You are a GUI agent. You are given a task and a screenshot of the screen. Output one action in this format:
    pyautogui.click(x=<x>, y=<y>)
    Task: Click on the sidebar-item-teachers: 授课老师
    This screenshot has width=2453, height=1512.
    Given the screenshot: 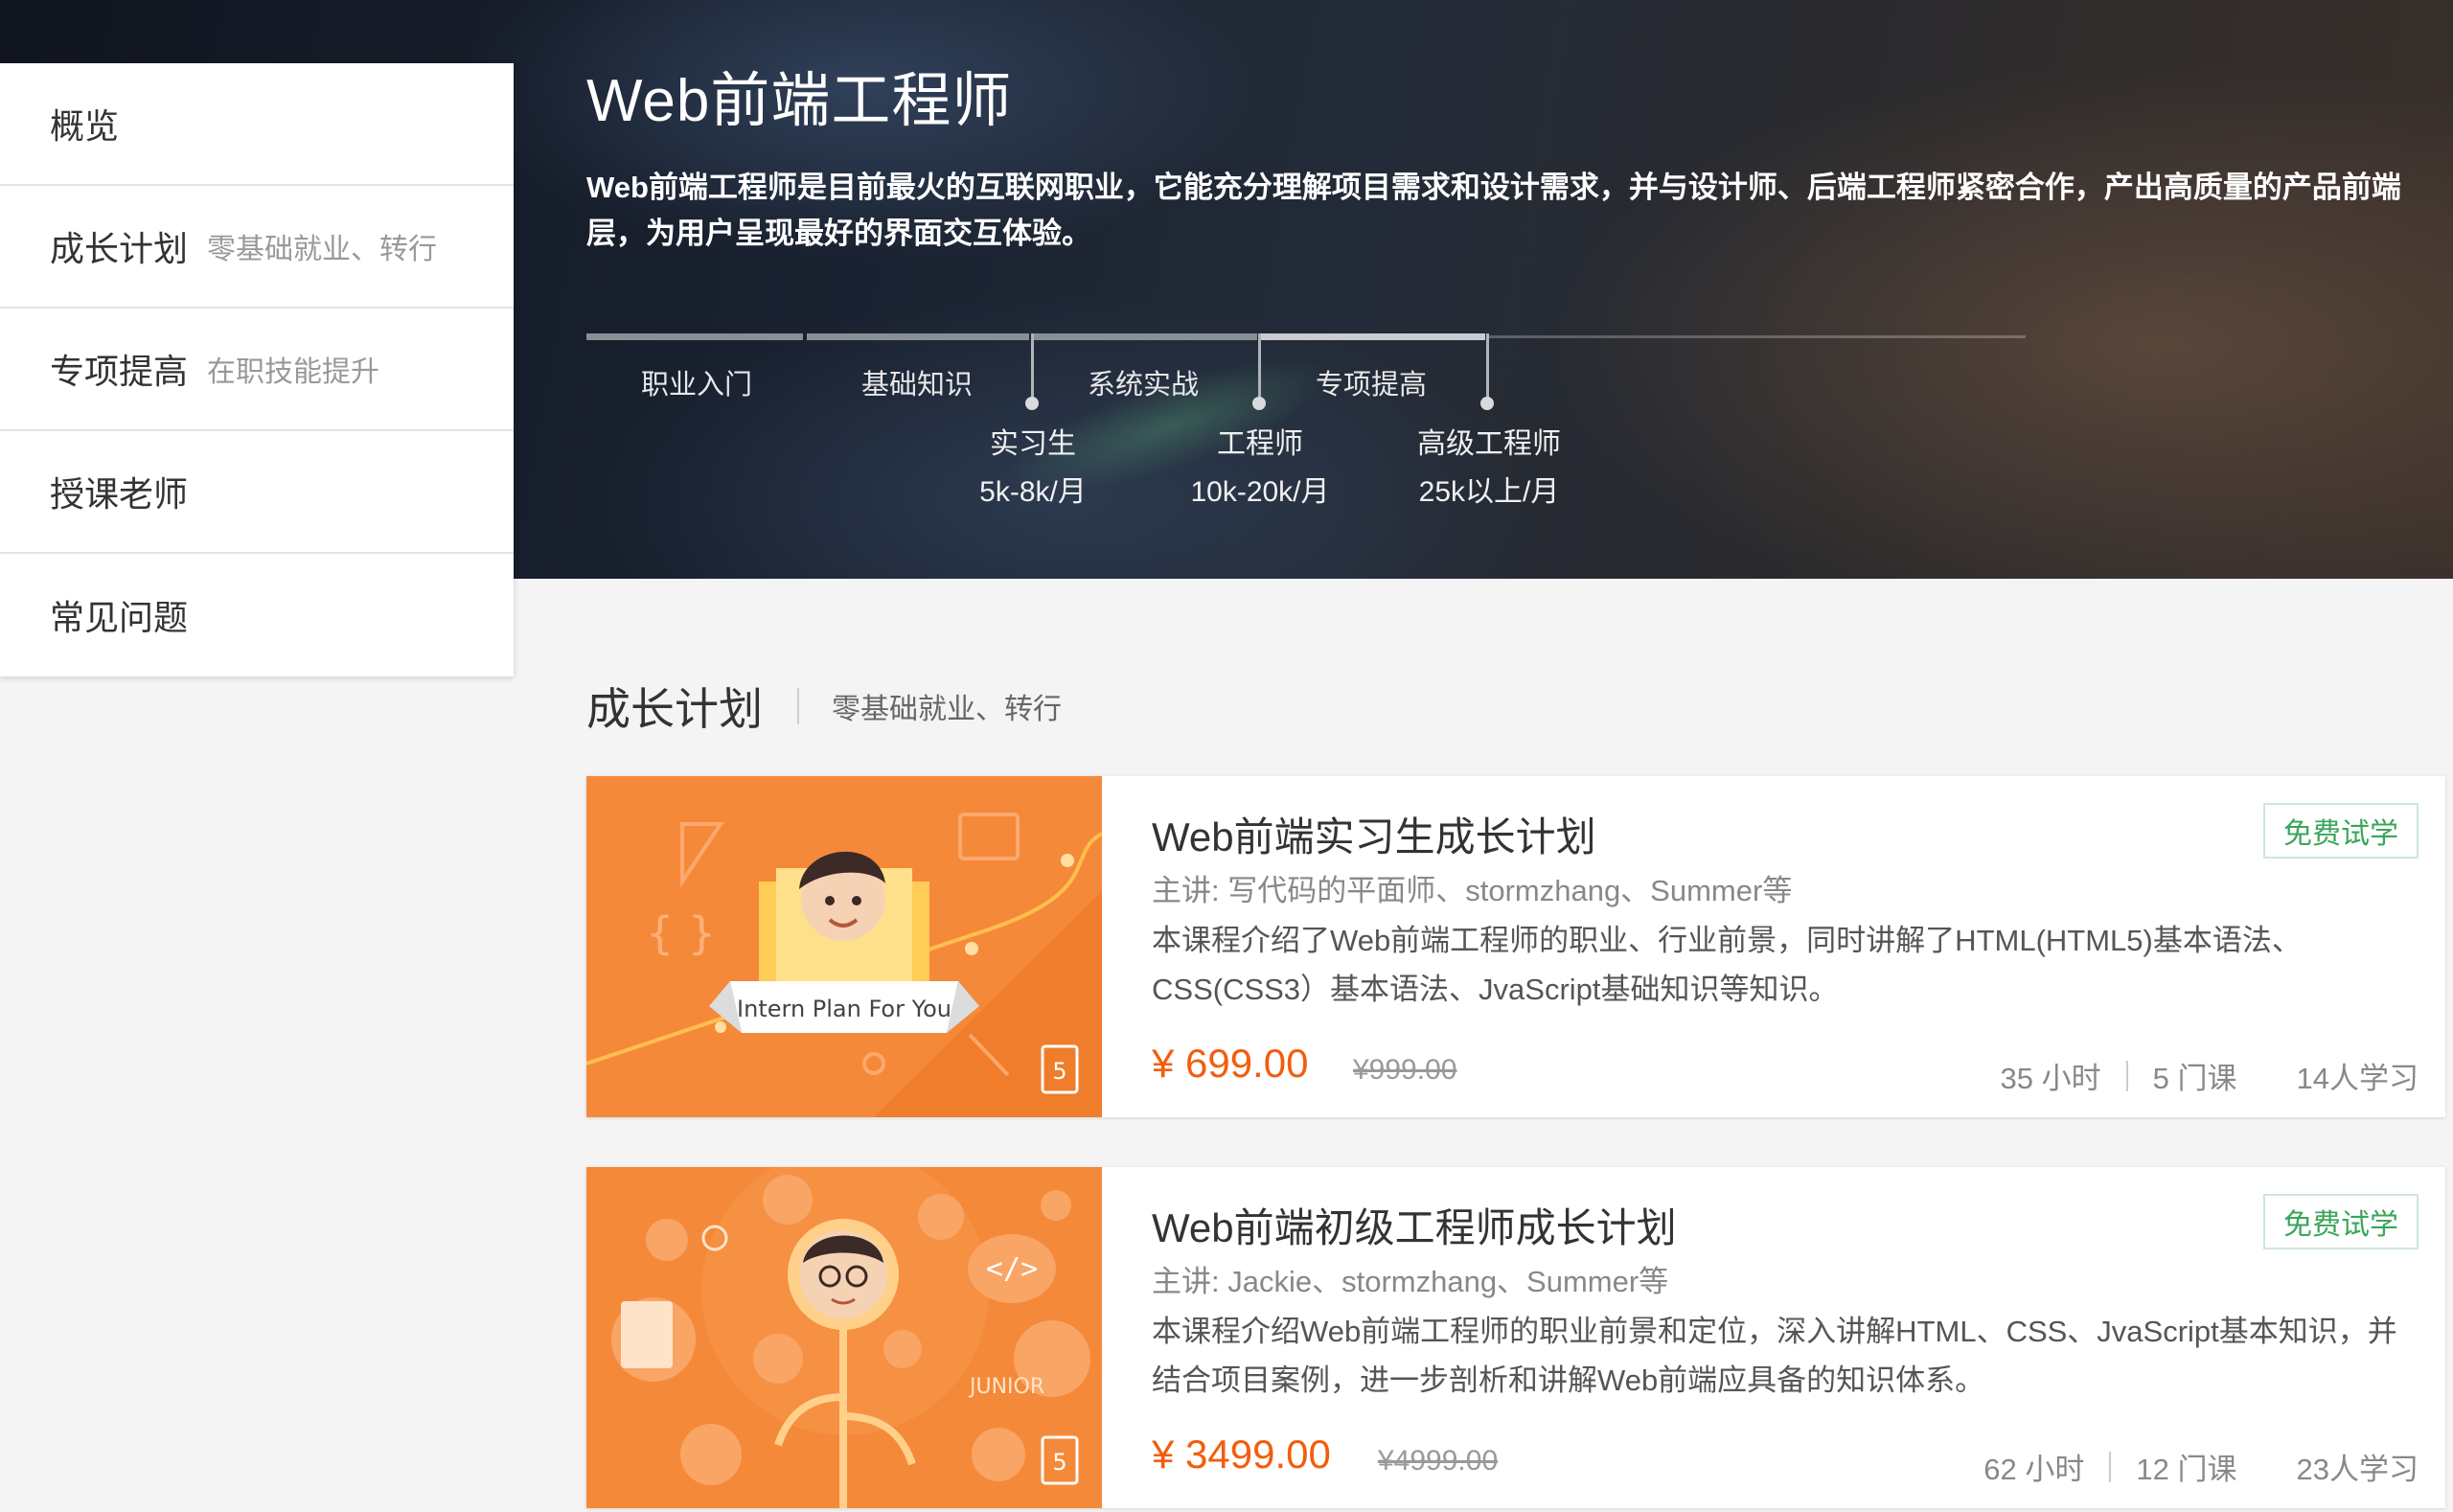 What is the action you would take?
    pyautogui.click(x=257, y=492)
    